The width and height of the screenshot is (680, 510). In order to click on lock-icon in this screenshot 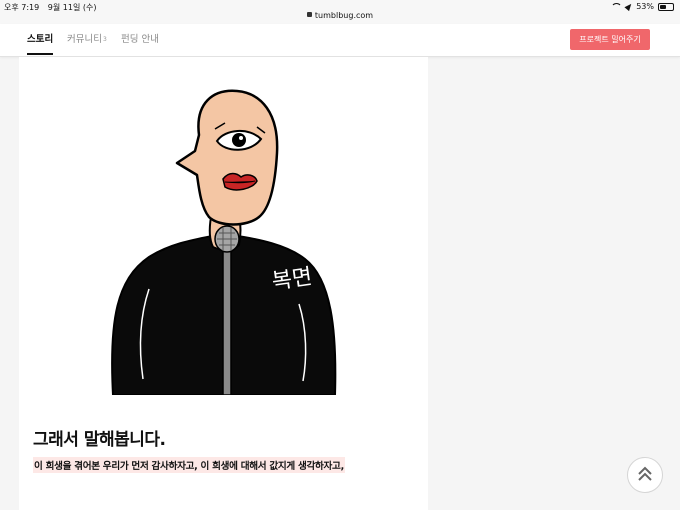, I will do `click(309, 14)`.